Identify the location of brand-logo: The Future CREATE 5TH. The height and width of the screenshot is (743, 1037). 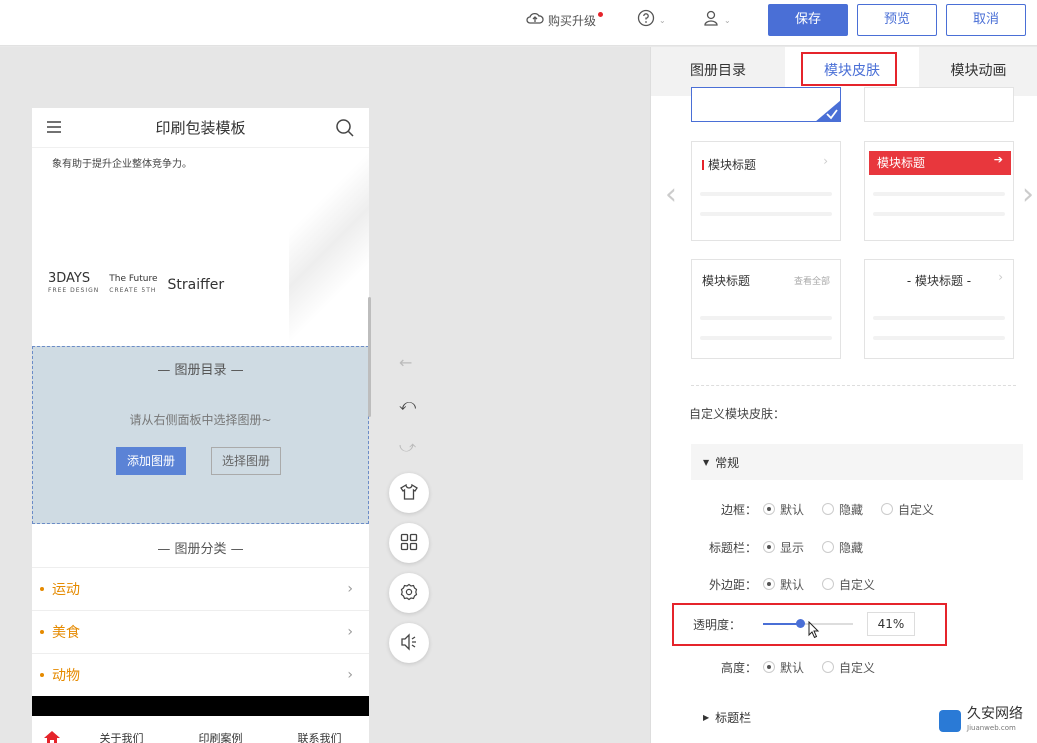
(133, 284).